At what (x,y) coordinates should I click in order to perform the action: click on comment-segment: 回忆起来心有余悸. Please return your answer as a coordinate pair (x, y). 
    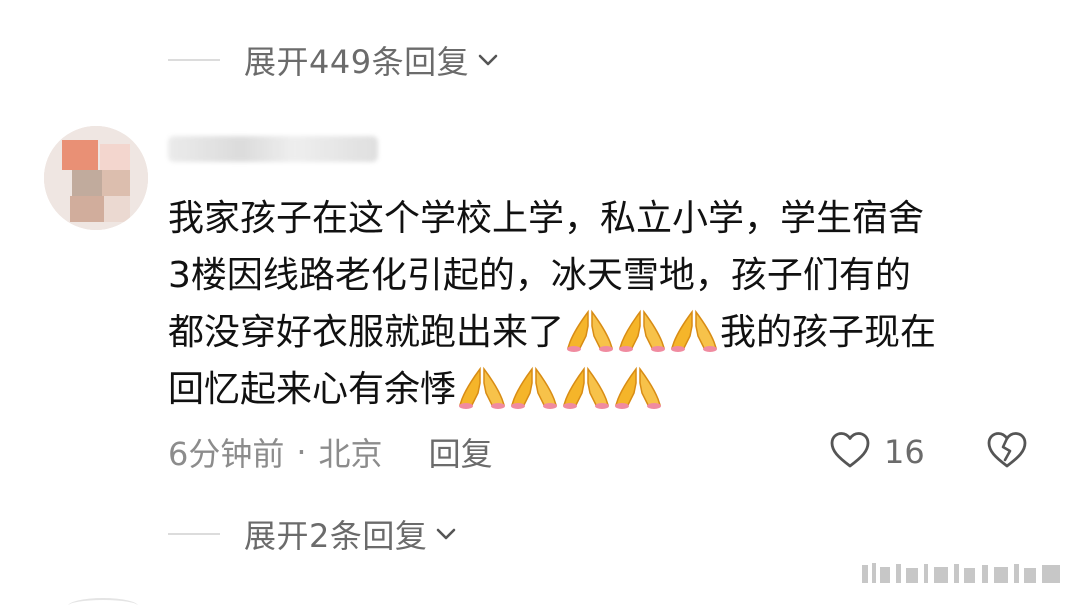
    Looking at the image, I should click on (312, 389).